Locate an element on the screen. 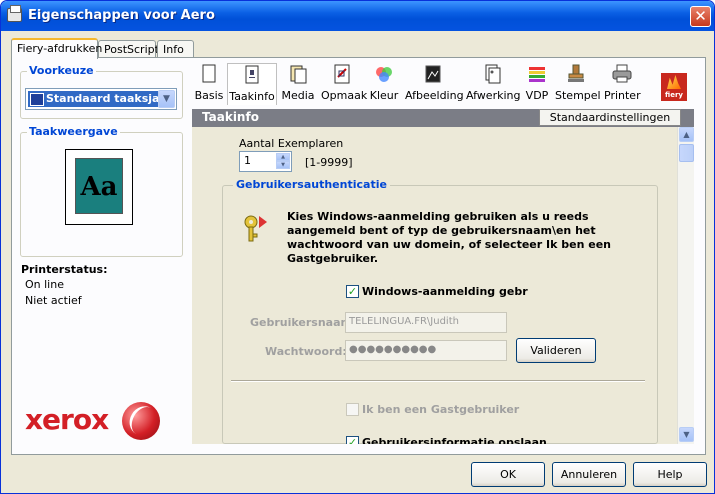 The height and width of the screenshot is (494, 715). image-icon is located at coordinates (433, 74).